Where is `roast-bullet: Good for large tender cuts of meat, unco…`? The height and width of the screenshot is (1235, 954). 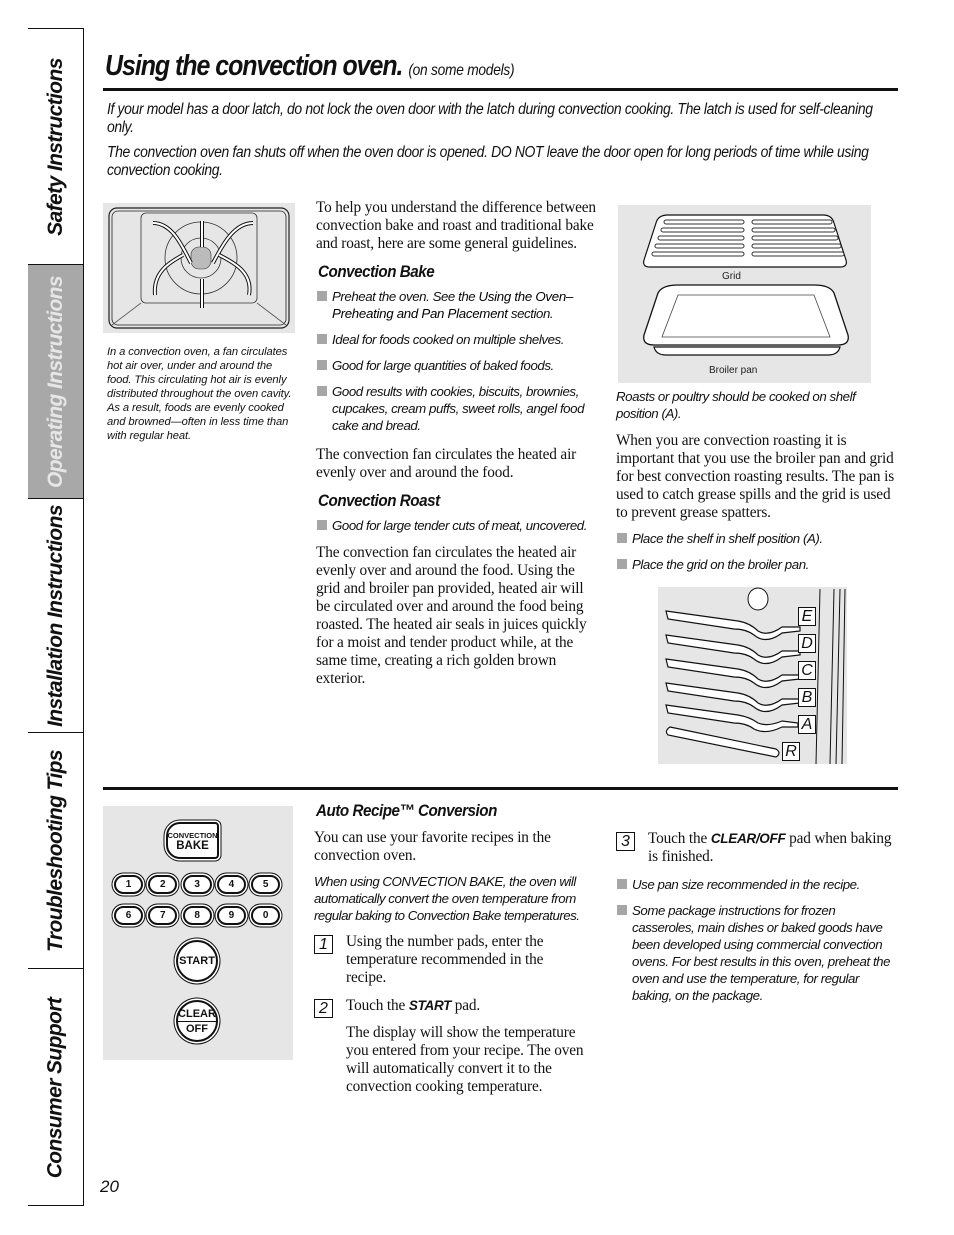 roast-bullet: Good for large tender cuts of meat, unco… is located at coordinates (457, 525).